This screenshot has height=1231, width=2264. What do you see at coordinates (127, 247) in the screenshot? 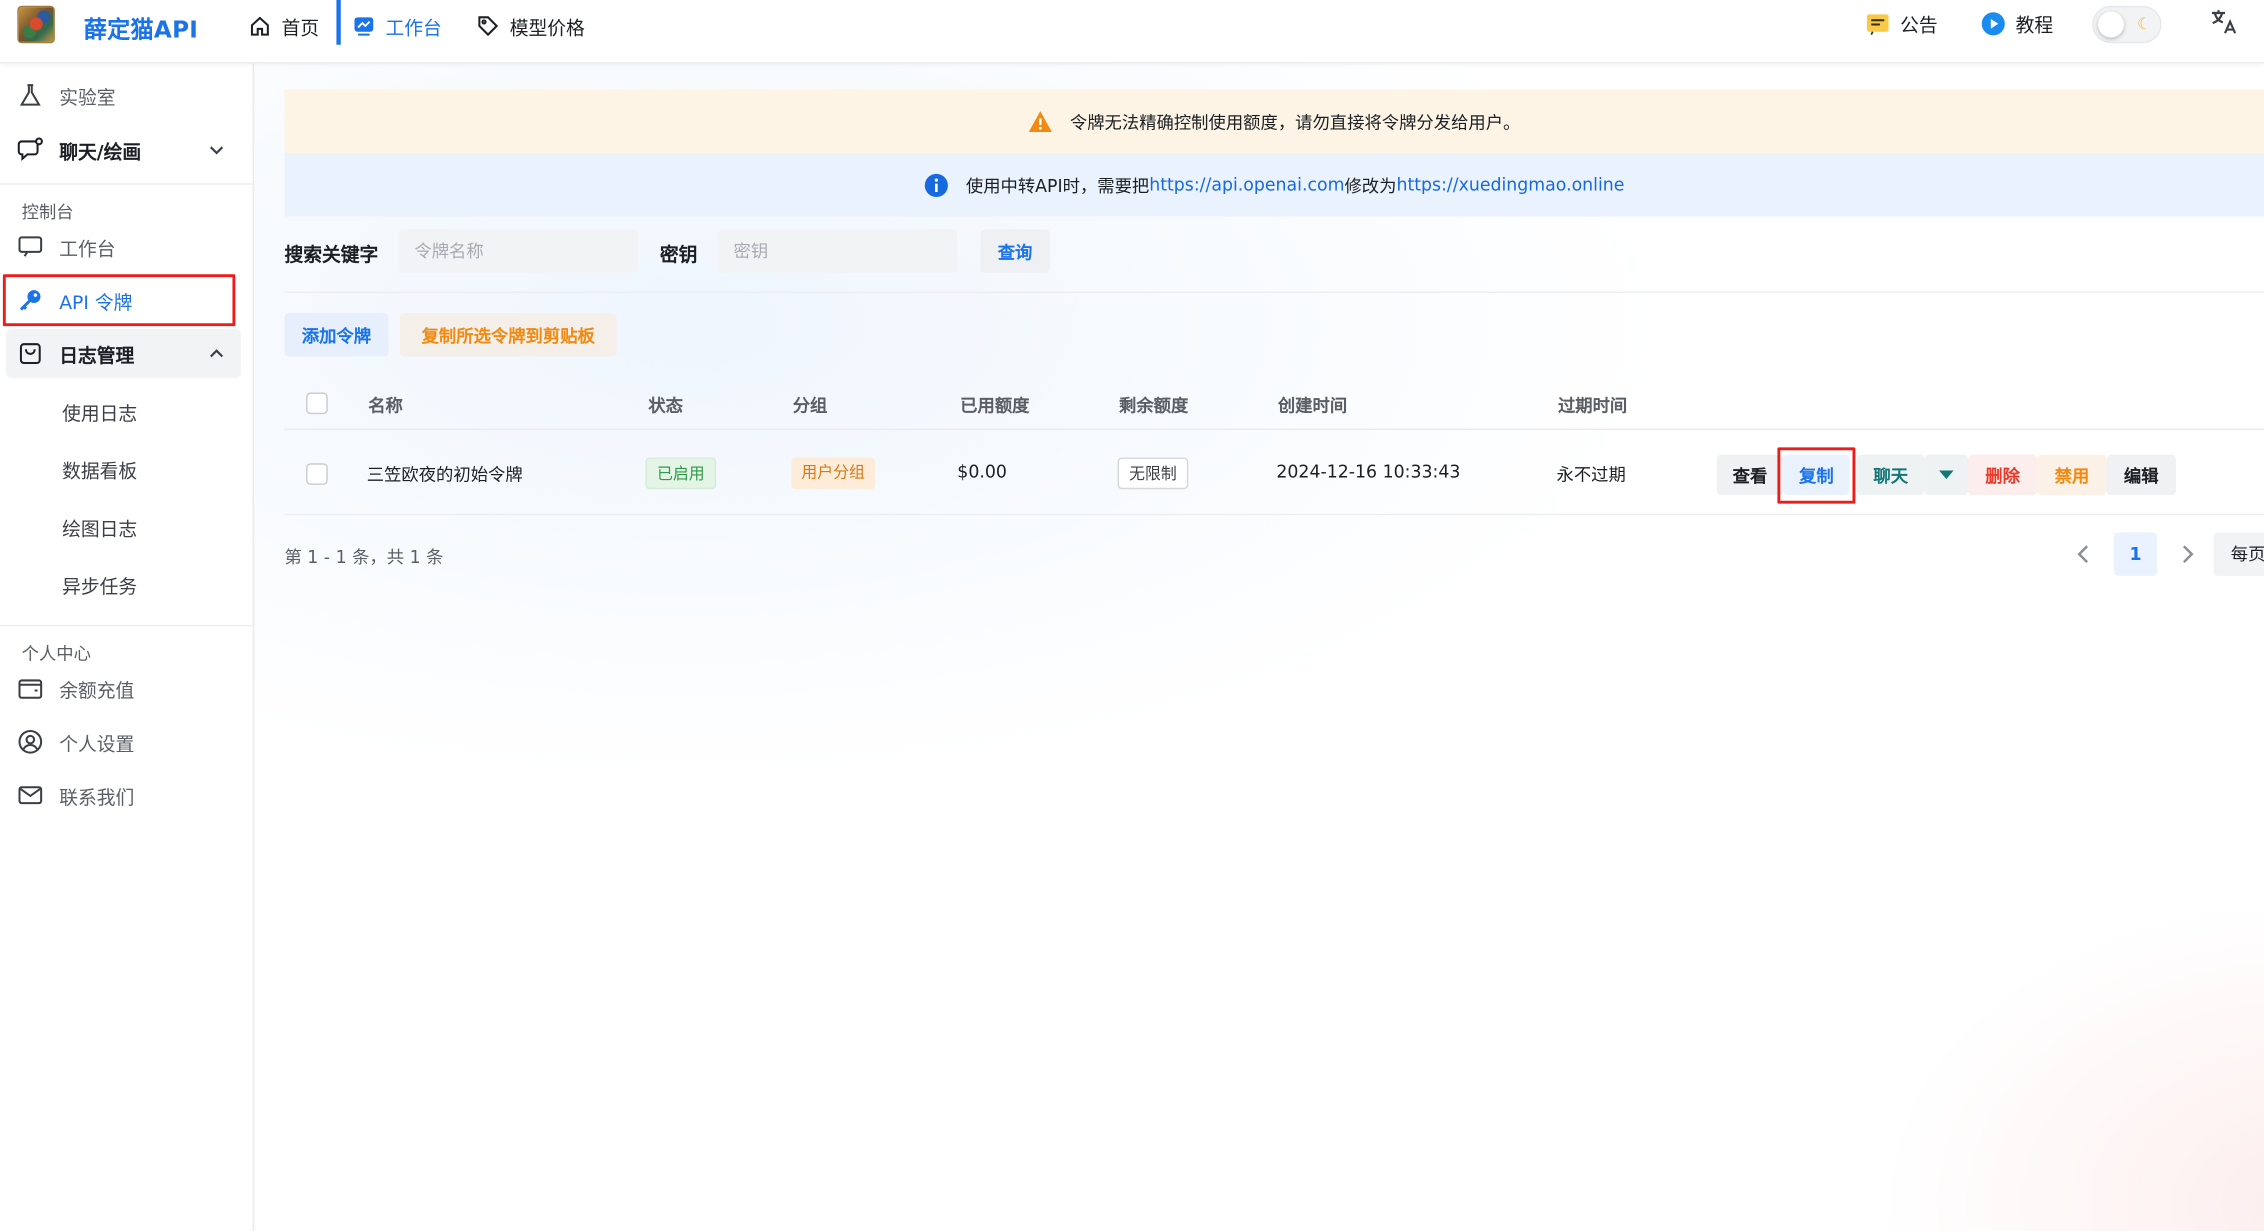
I see `sidebar-item-workspace: 工作台` at bounding box center [127, 247].